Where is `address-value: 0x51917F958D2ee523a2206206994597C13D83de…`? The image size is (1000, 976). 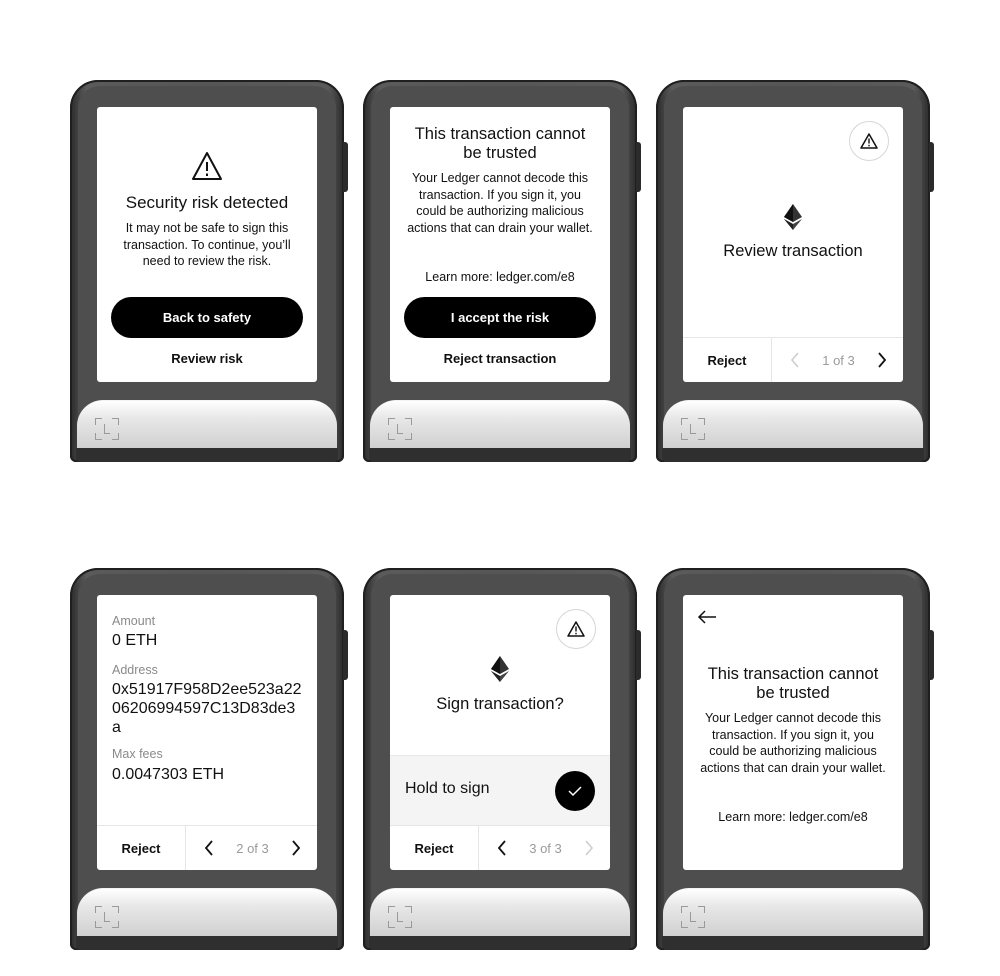 address-value: 0x51917F958D2ee523a2206206994597C13D83de… is located at coordinates (207, 708).